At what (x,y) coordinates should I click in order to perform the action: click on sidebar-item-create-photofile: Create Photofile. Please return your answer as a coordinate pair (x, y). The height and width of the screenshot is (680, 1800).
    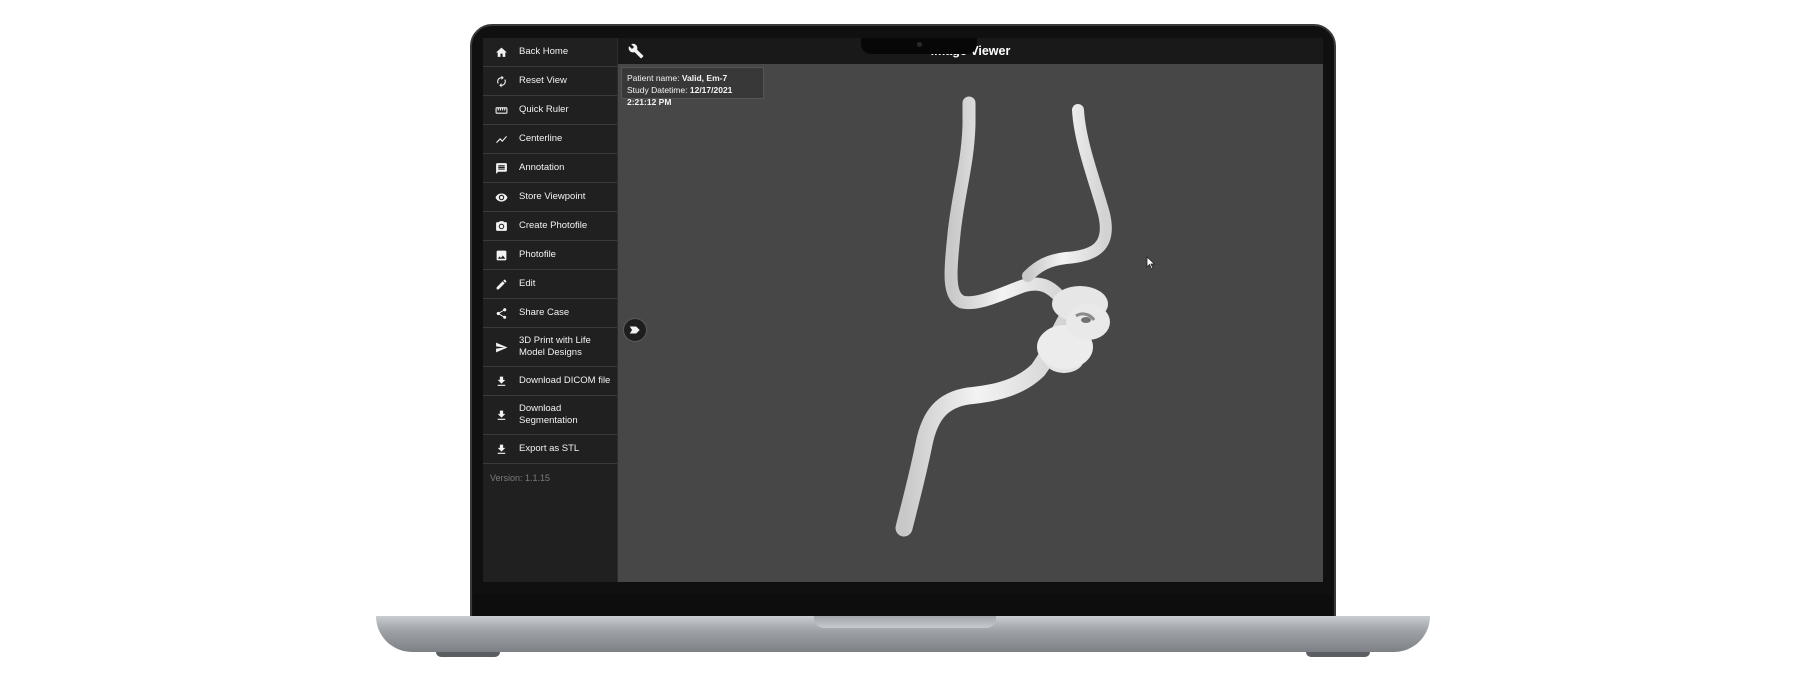
    Looking at the image, I should click on (550, 226).